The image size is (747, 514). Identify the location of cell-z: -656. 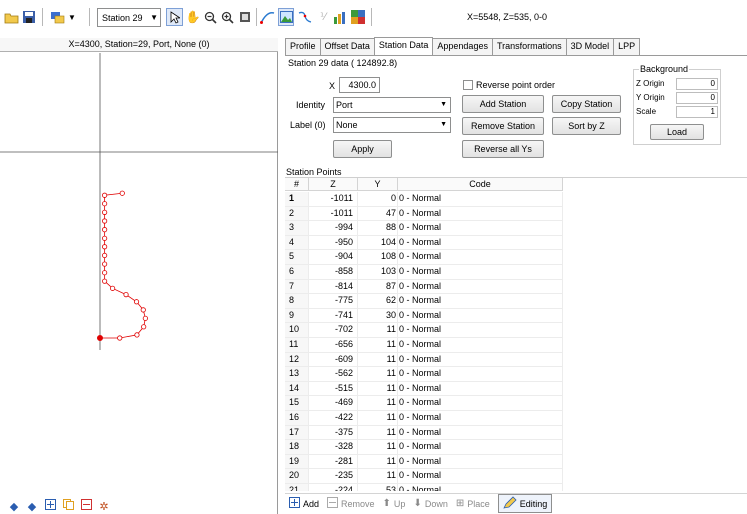
(333, 344).